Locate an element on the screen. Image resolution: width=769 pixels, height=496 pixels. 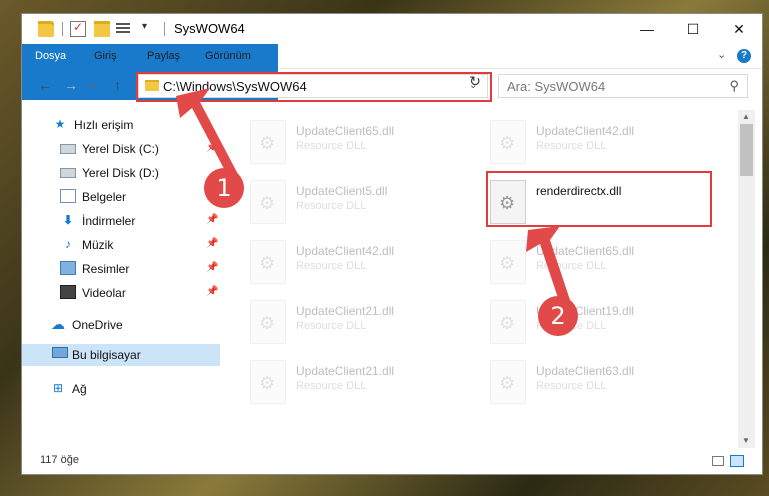
sidebar-item-downloads: ⬇ İndirmeler 📌 is located at coordinates (121, 221).